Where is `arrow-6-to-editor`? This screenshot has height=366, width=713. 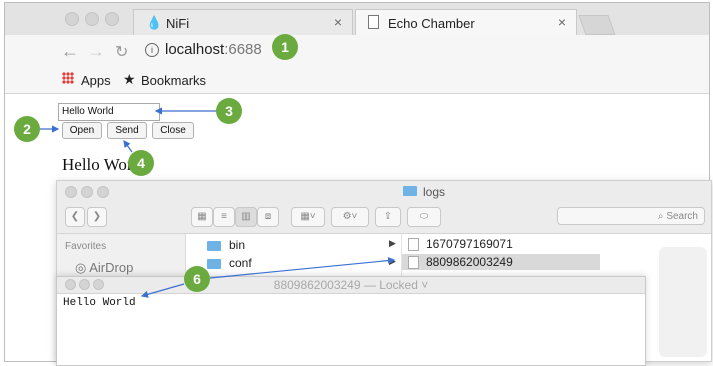
arrow-6-to-editor is located at coordinates (162, 290).